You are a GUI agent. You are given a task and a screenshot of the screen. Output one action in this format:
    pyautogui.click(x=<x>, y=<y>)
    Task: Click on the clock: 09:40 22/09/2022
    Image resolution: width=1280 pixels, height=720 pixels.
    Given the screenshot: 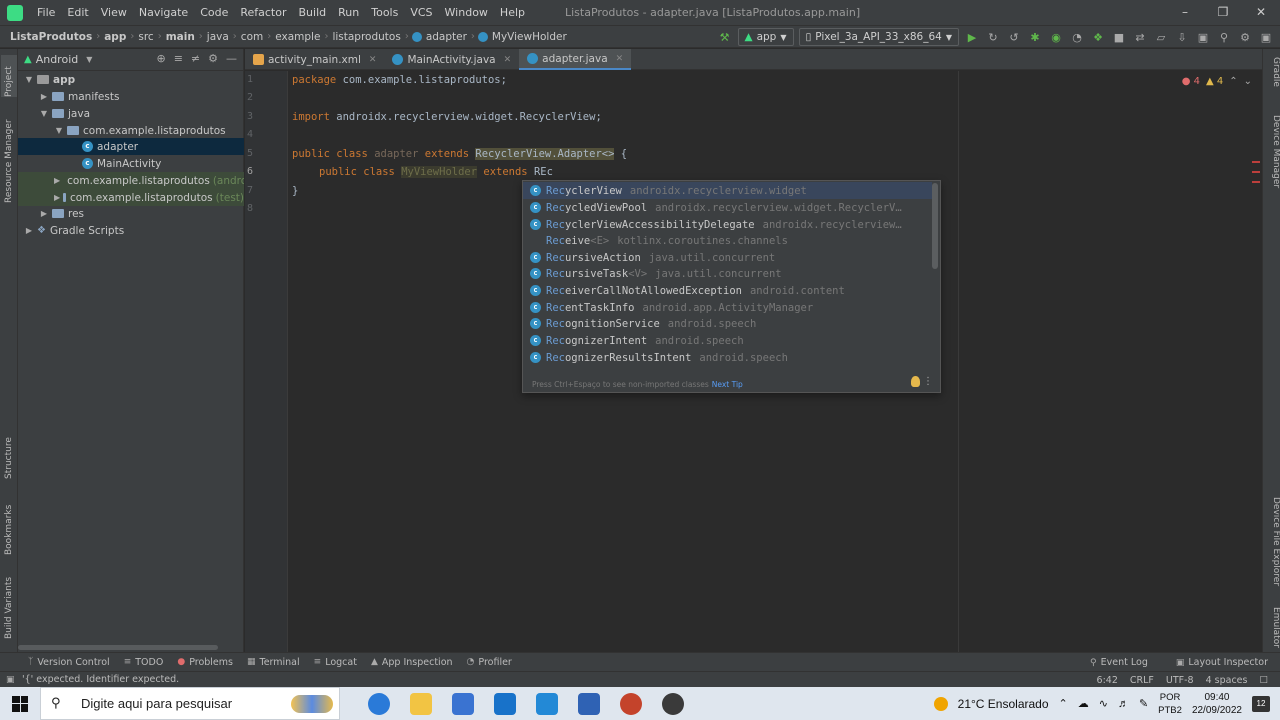 What is the action you would take?
    pyautogui.click(x=1217, y=704)
    